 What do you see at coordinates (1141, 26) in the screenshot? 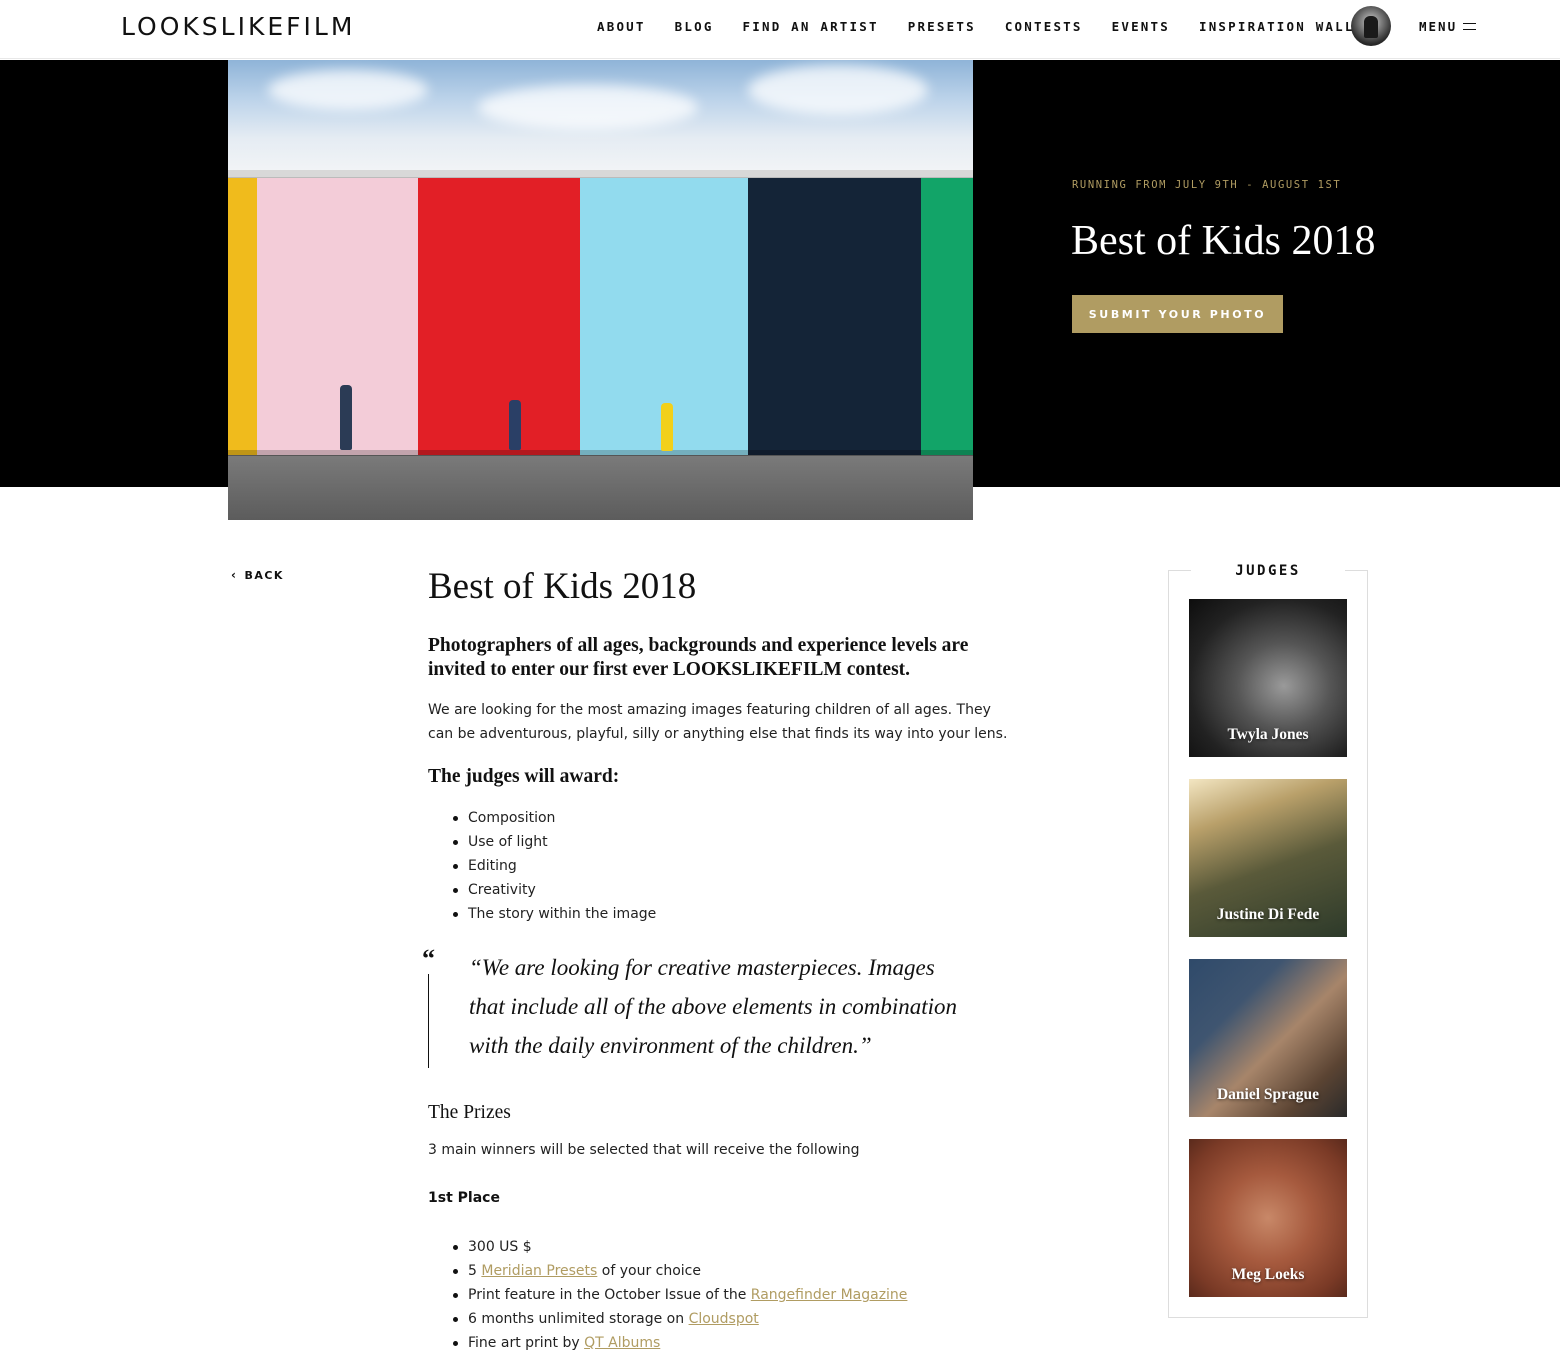
I see `nav-events: EVENTS` at bounding box center [1141, 26].